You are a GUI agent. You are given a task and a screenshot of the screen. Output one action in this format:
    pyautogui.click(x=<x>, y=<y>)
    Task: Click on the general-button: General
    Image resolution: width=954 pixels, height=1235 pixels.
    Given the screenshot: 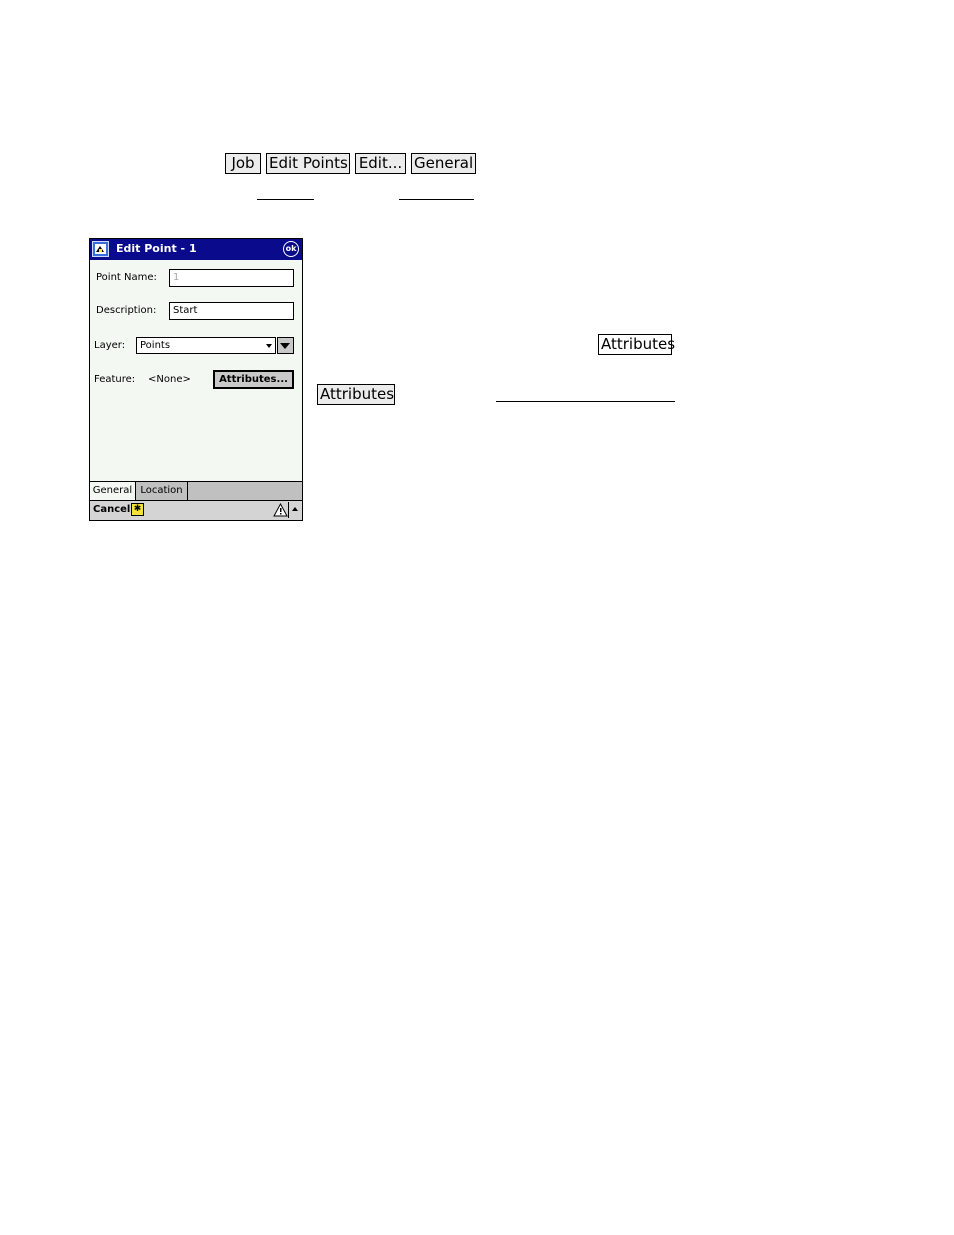 What is the action you would take?
    pyautogui.click(x=443, y=163)
    